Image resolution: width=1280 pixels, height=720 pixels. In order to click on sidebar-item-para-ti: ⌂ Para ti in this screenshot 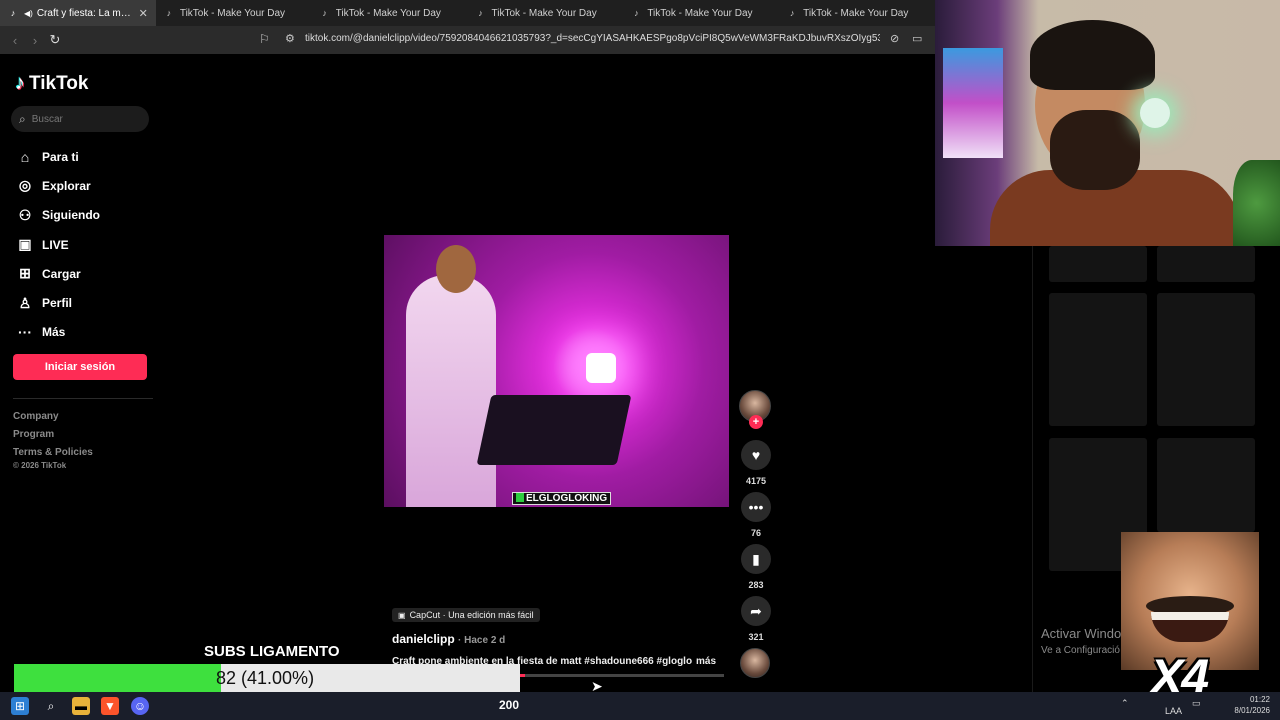, I will do `click(57, 156)`.